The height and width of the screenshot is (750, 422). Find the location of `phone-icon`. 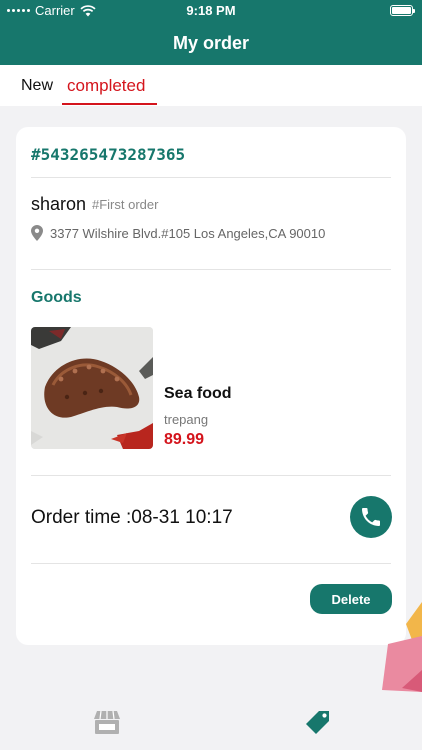

phone-icon is located at coordinates (371, 517).